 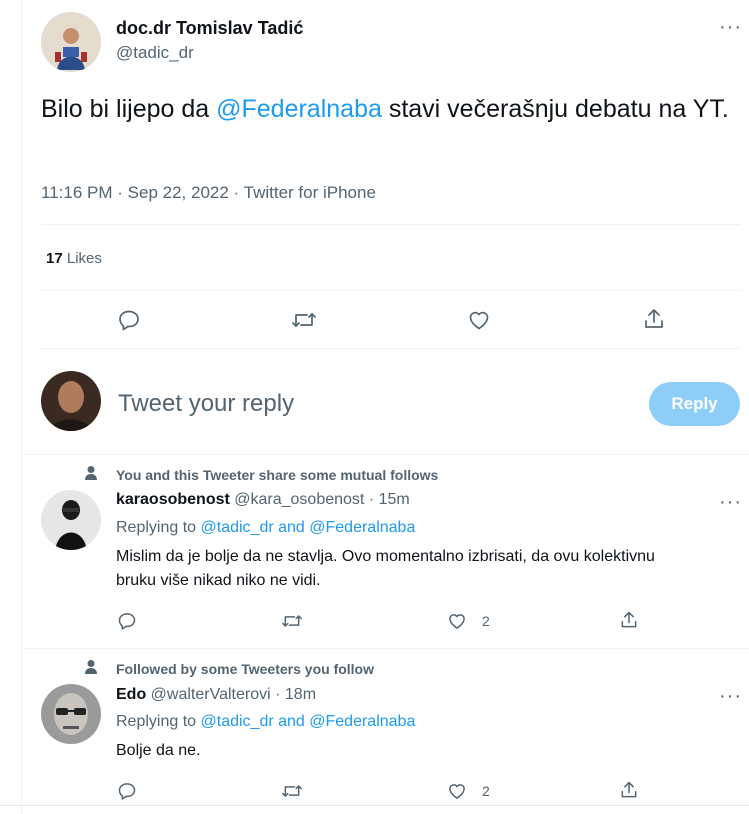 What do you see at coordinates (173, 499) in the screenshot?
I see `reply-author-name: karaosobenost` at bounding box center [173, 499].